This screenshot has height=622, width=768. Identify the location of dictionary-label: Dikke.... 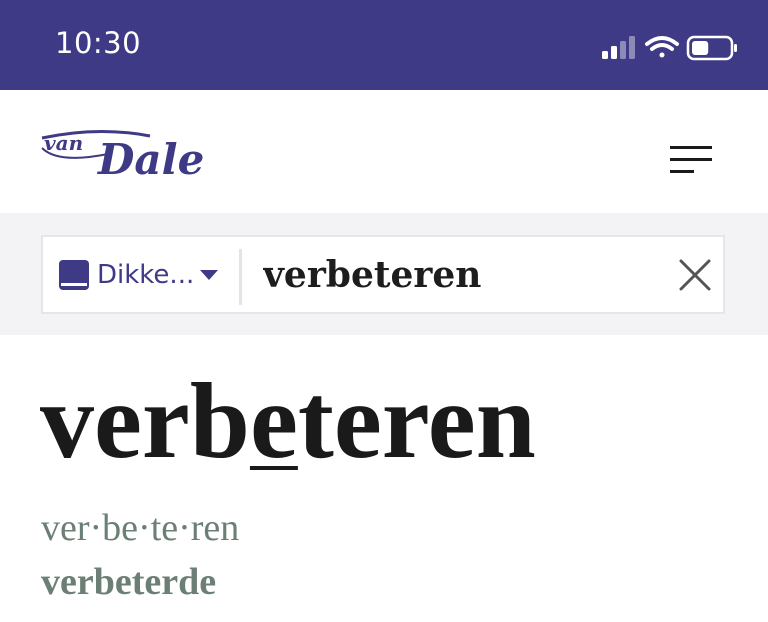
(146, 275).